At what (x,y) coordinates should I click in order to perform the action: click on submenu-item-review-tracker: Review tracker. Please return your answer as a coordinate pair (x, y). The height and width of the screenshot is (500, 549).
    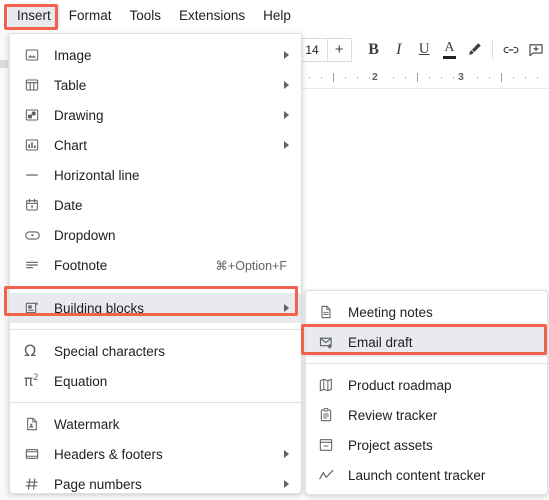
    Looking at the image, I should click on (426, 415).